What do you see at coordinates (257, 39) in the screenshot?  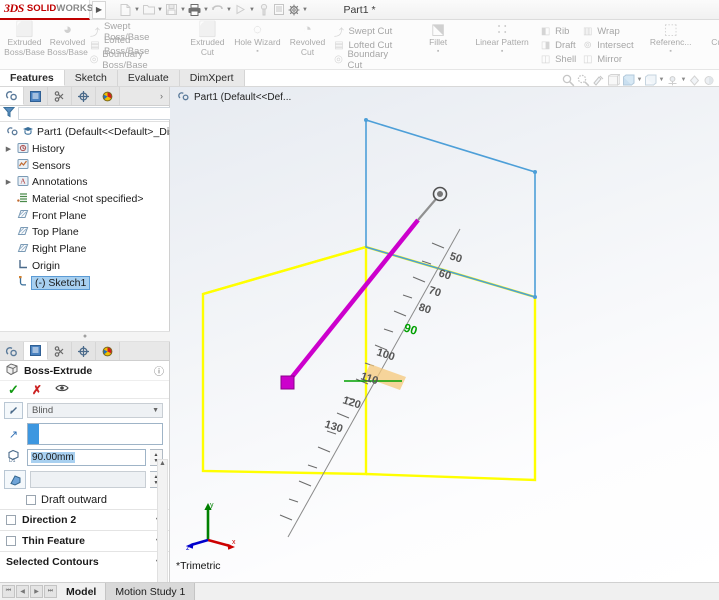 I see `hole-wizard-button: ◌ Hole Wizard ▪` at bounding box center [257, 39].